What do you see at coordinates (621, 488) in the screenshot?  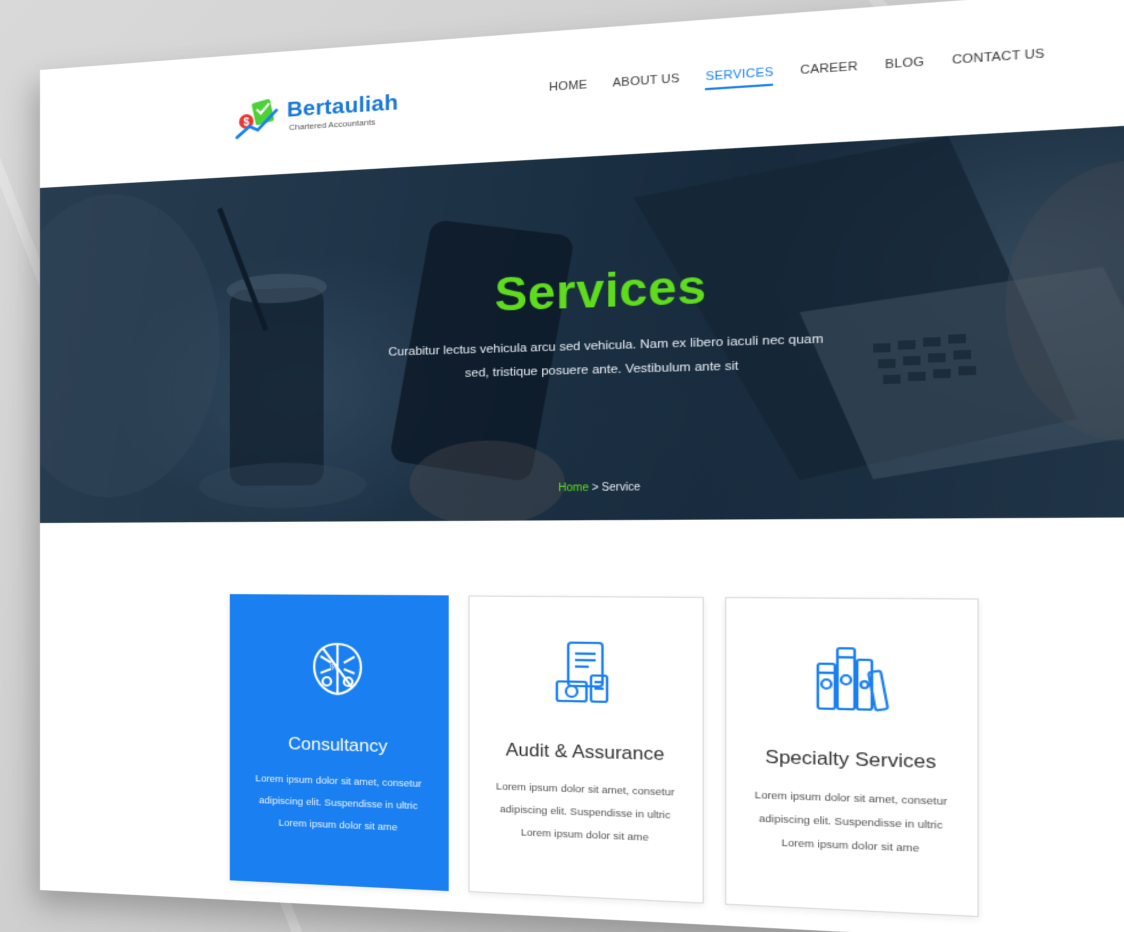 I see `breadcrumb-current: Service` at bounding box center [621, 488].